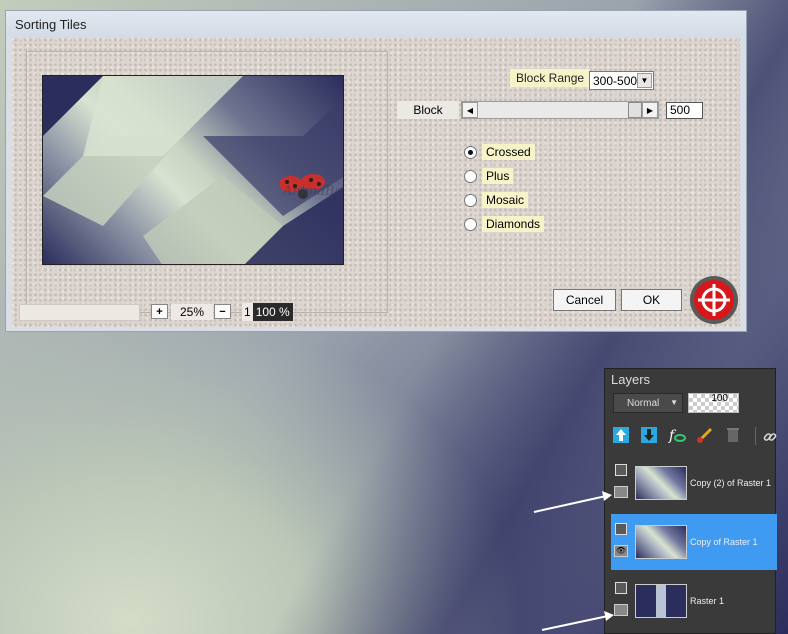 Image resolution: width=788 pixels, height=634 pixels. What do you see at coordinates (621, 435) in the screenshot?
I see `new-layer-icon` at bounding box center [621, 435].